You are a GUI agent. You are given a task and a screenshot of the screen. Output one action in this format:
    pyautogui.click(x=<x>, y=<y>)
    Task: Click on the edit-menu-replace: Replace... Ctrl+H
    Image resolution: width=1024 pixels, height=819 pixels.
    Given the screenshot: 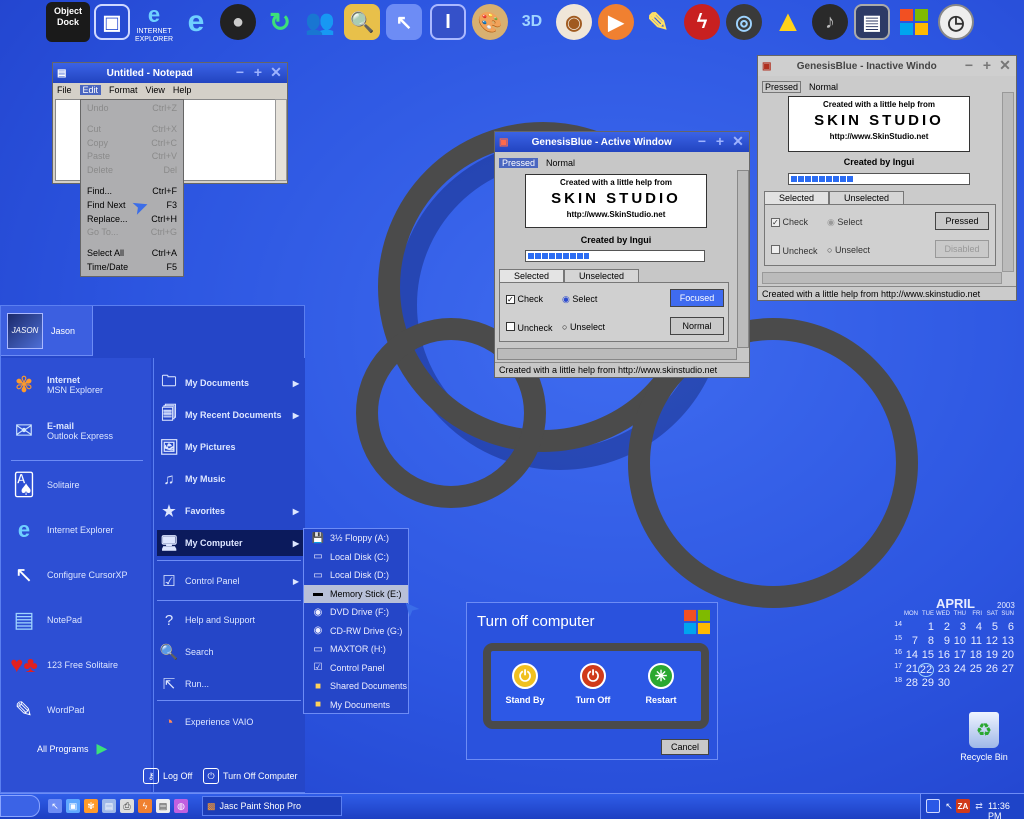 What is the action you would take?
    pyautogui.click(x=132, y=220)
    